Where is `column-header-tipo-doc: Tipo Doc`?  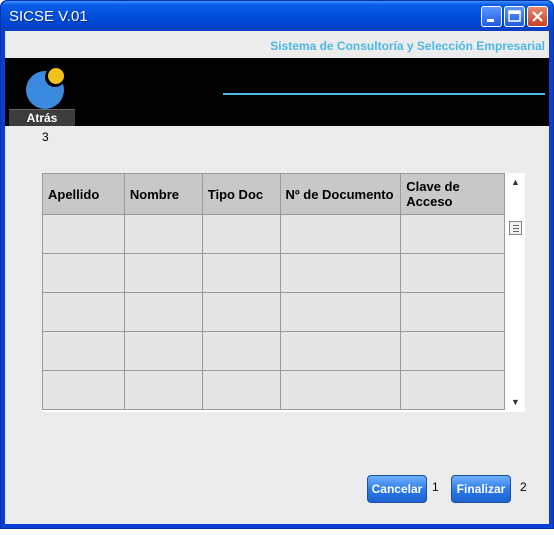 column-header-tipo-doc: Tipo Doc is located at coordinates (241, 194).